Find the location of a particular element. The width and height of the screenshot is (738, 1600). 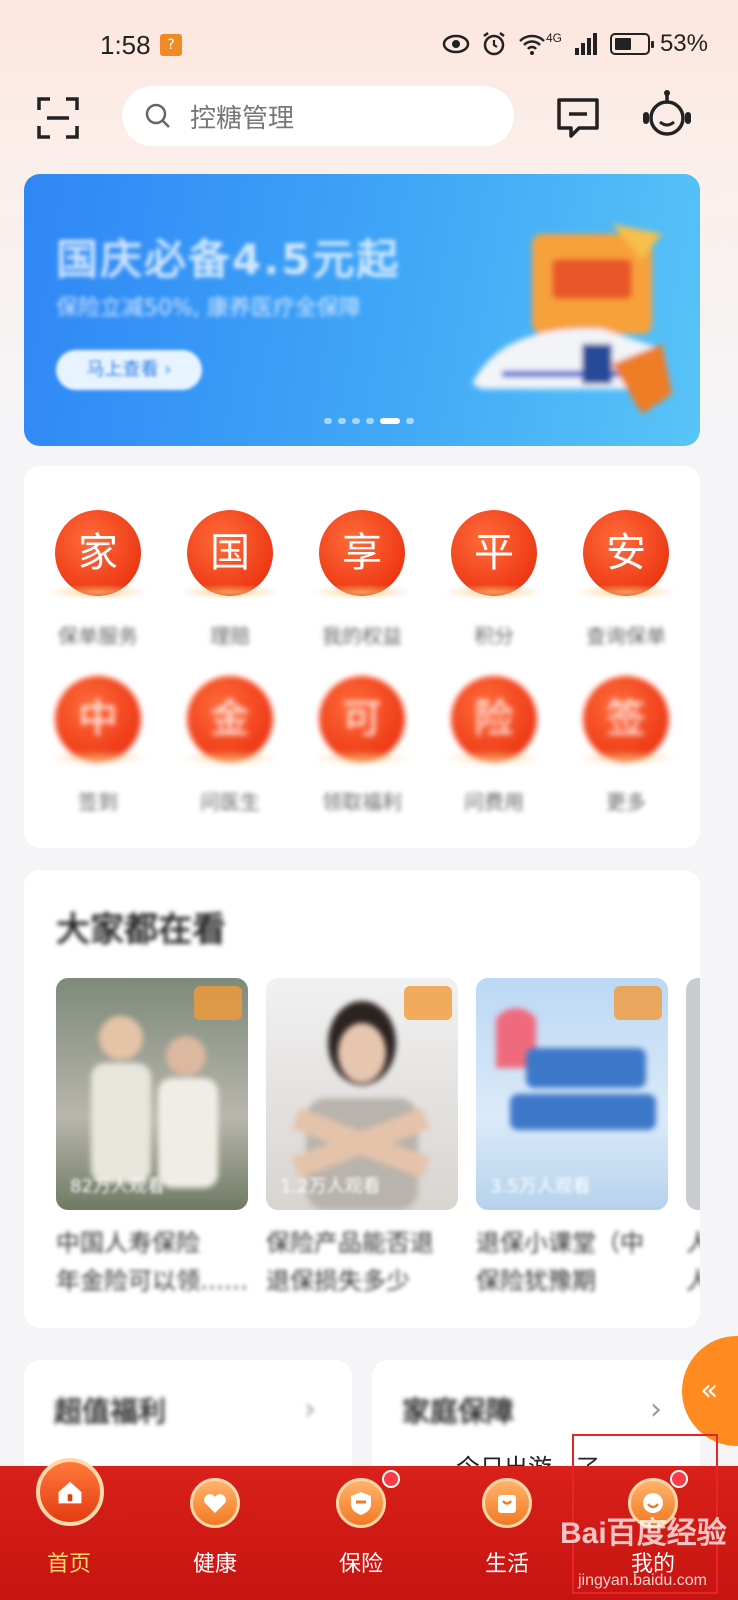

video-caption-3: 退保小课堂（中 保险犹豫期 is located at coordinates (572, 1264).